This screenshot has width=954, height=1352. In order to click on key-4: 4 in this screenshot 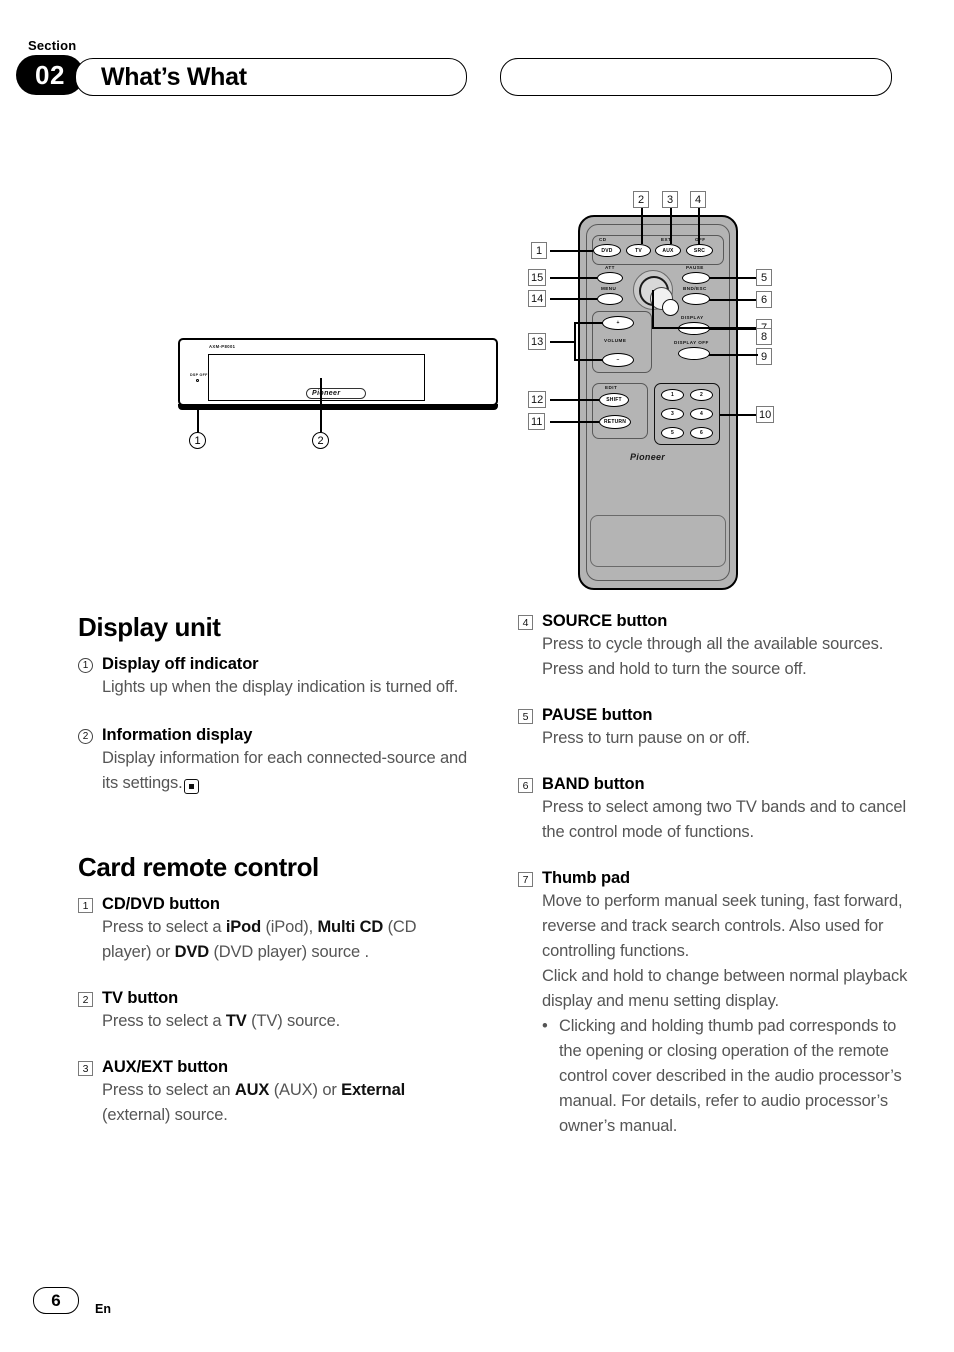, I will do `click(701, 414)`.